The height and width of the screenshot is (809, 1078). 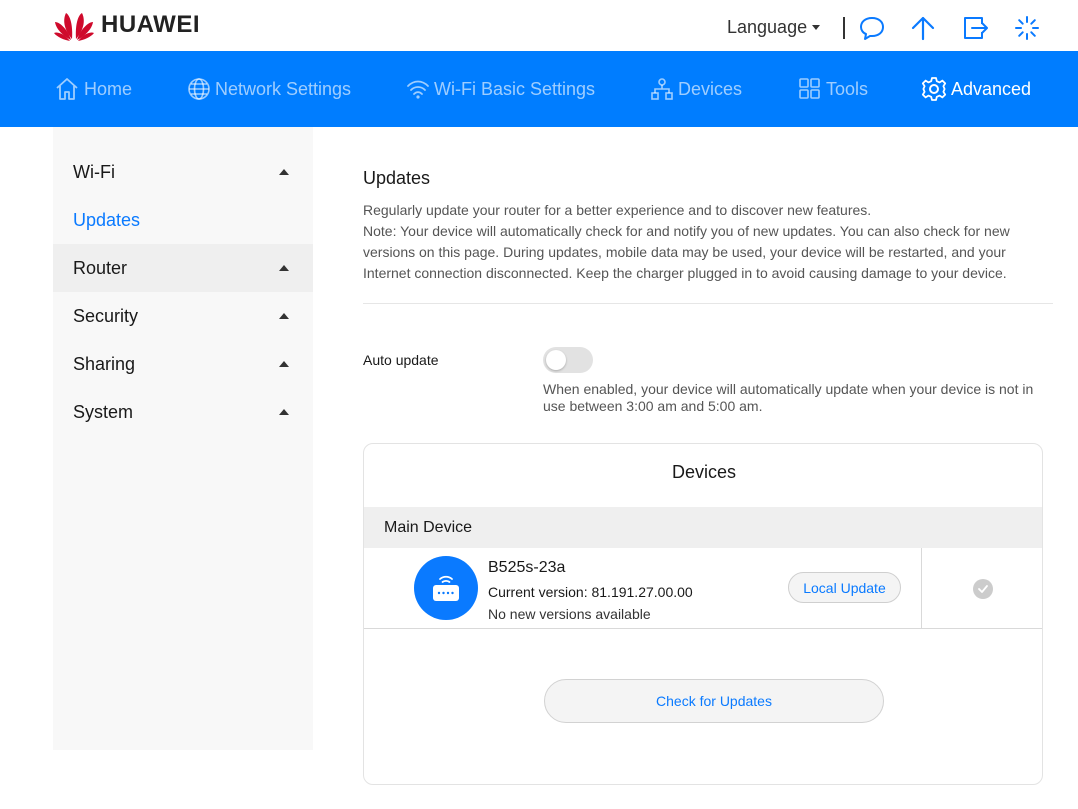 I want to click on language-selector: Language, so click(x=774, y=27).